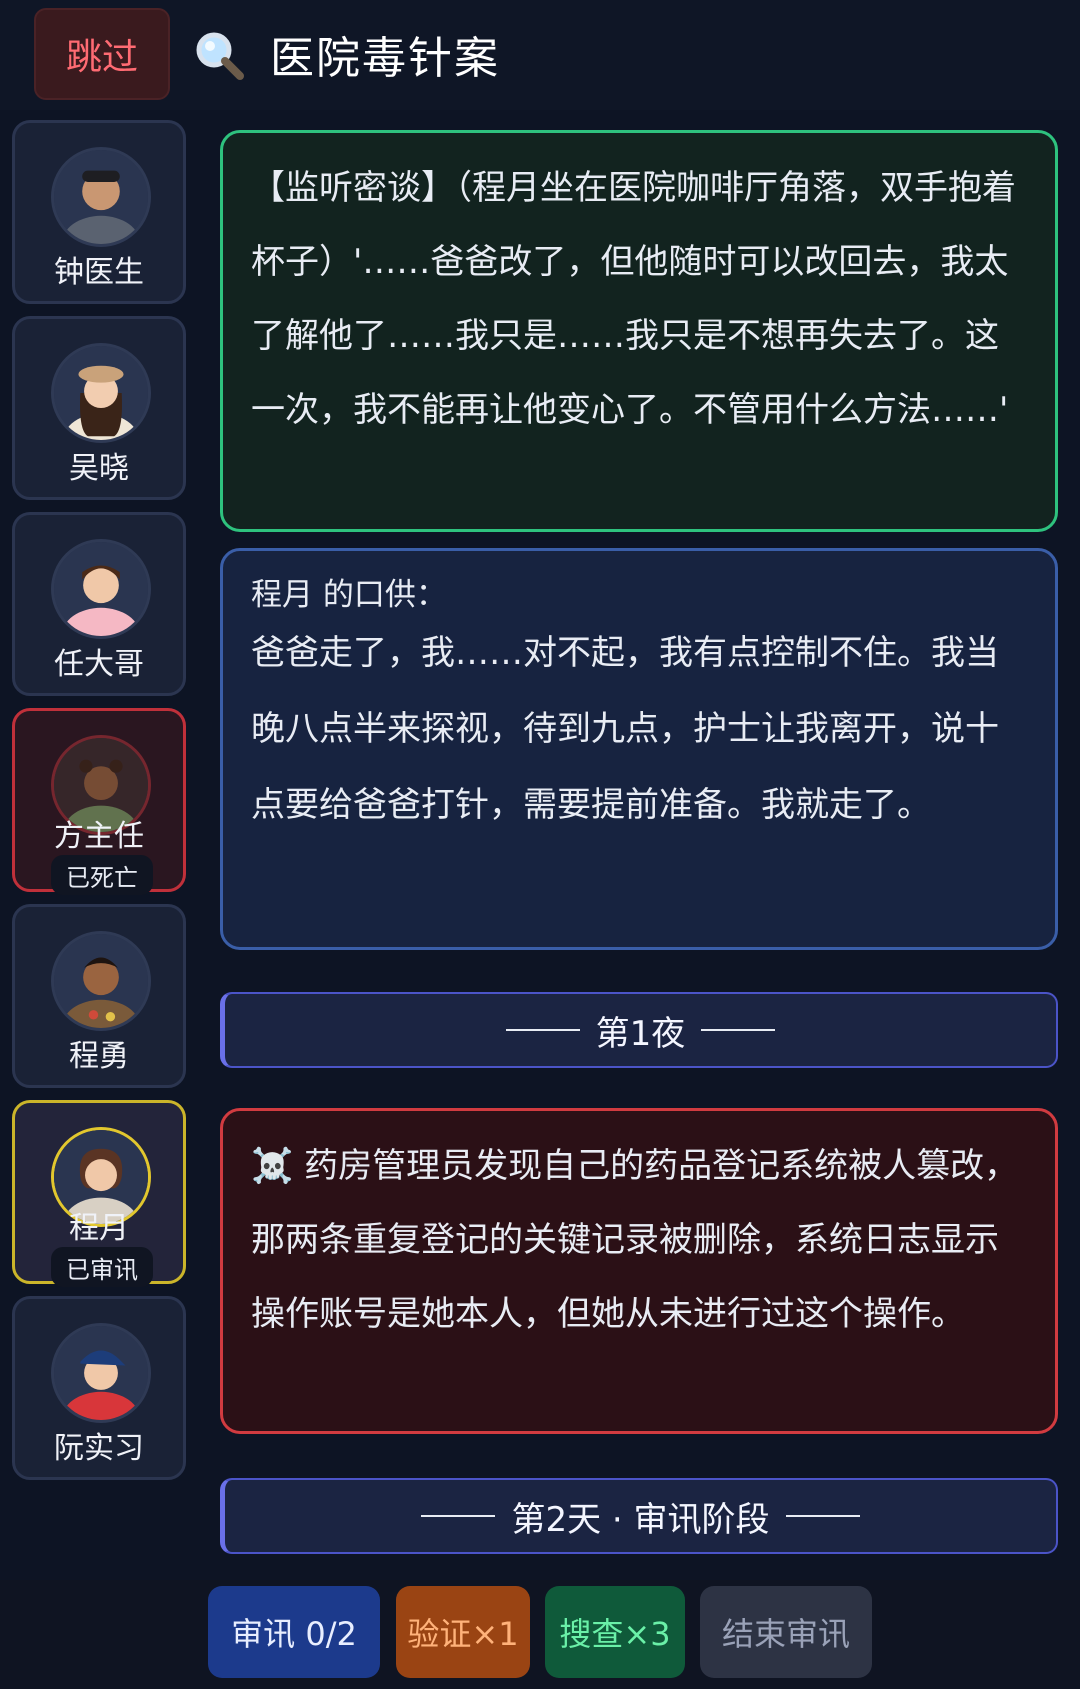  I want to click on skull-icon: ☠️, so click(272, 1166).